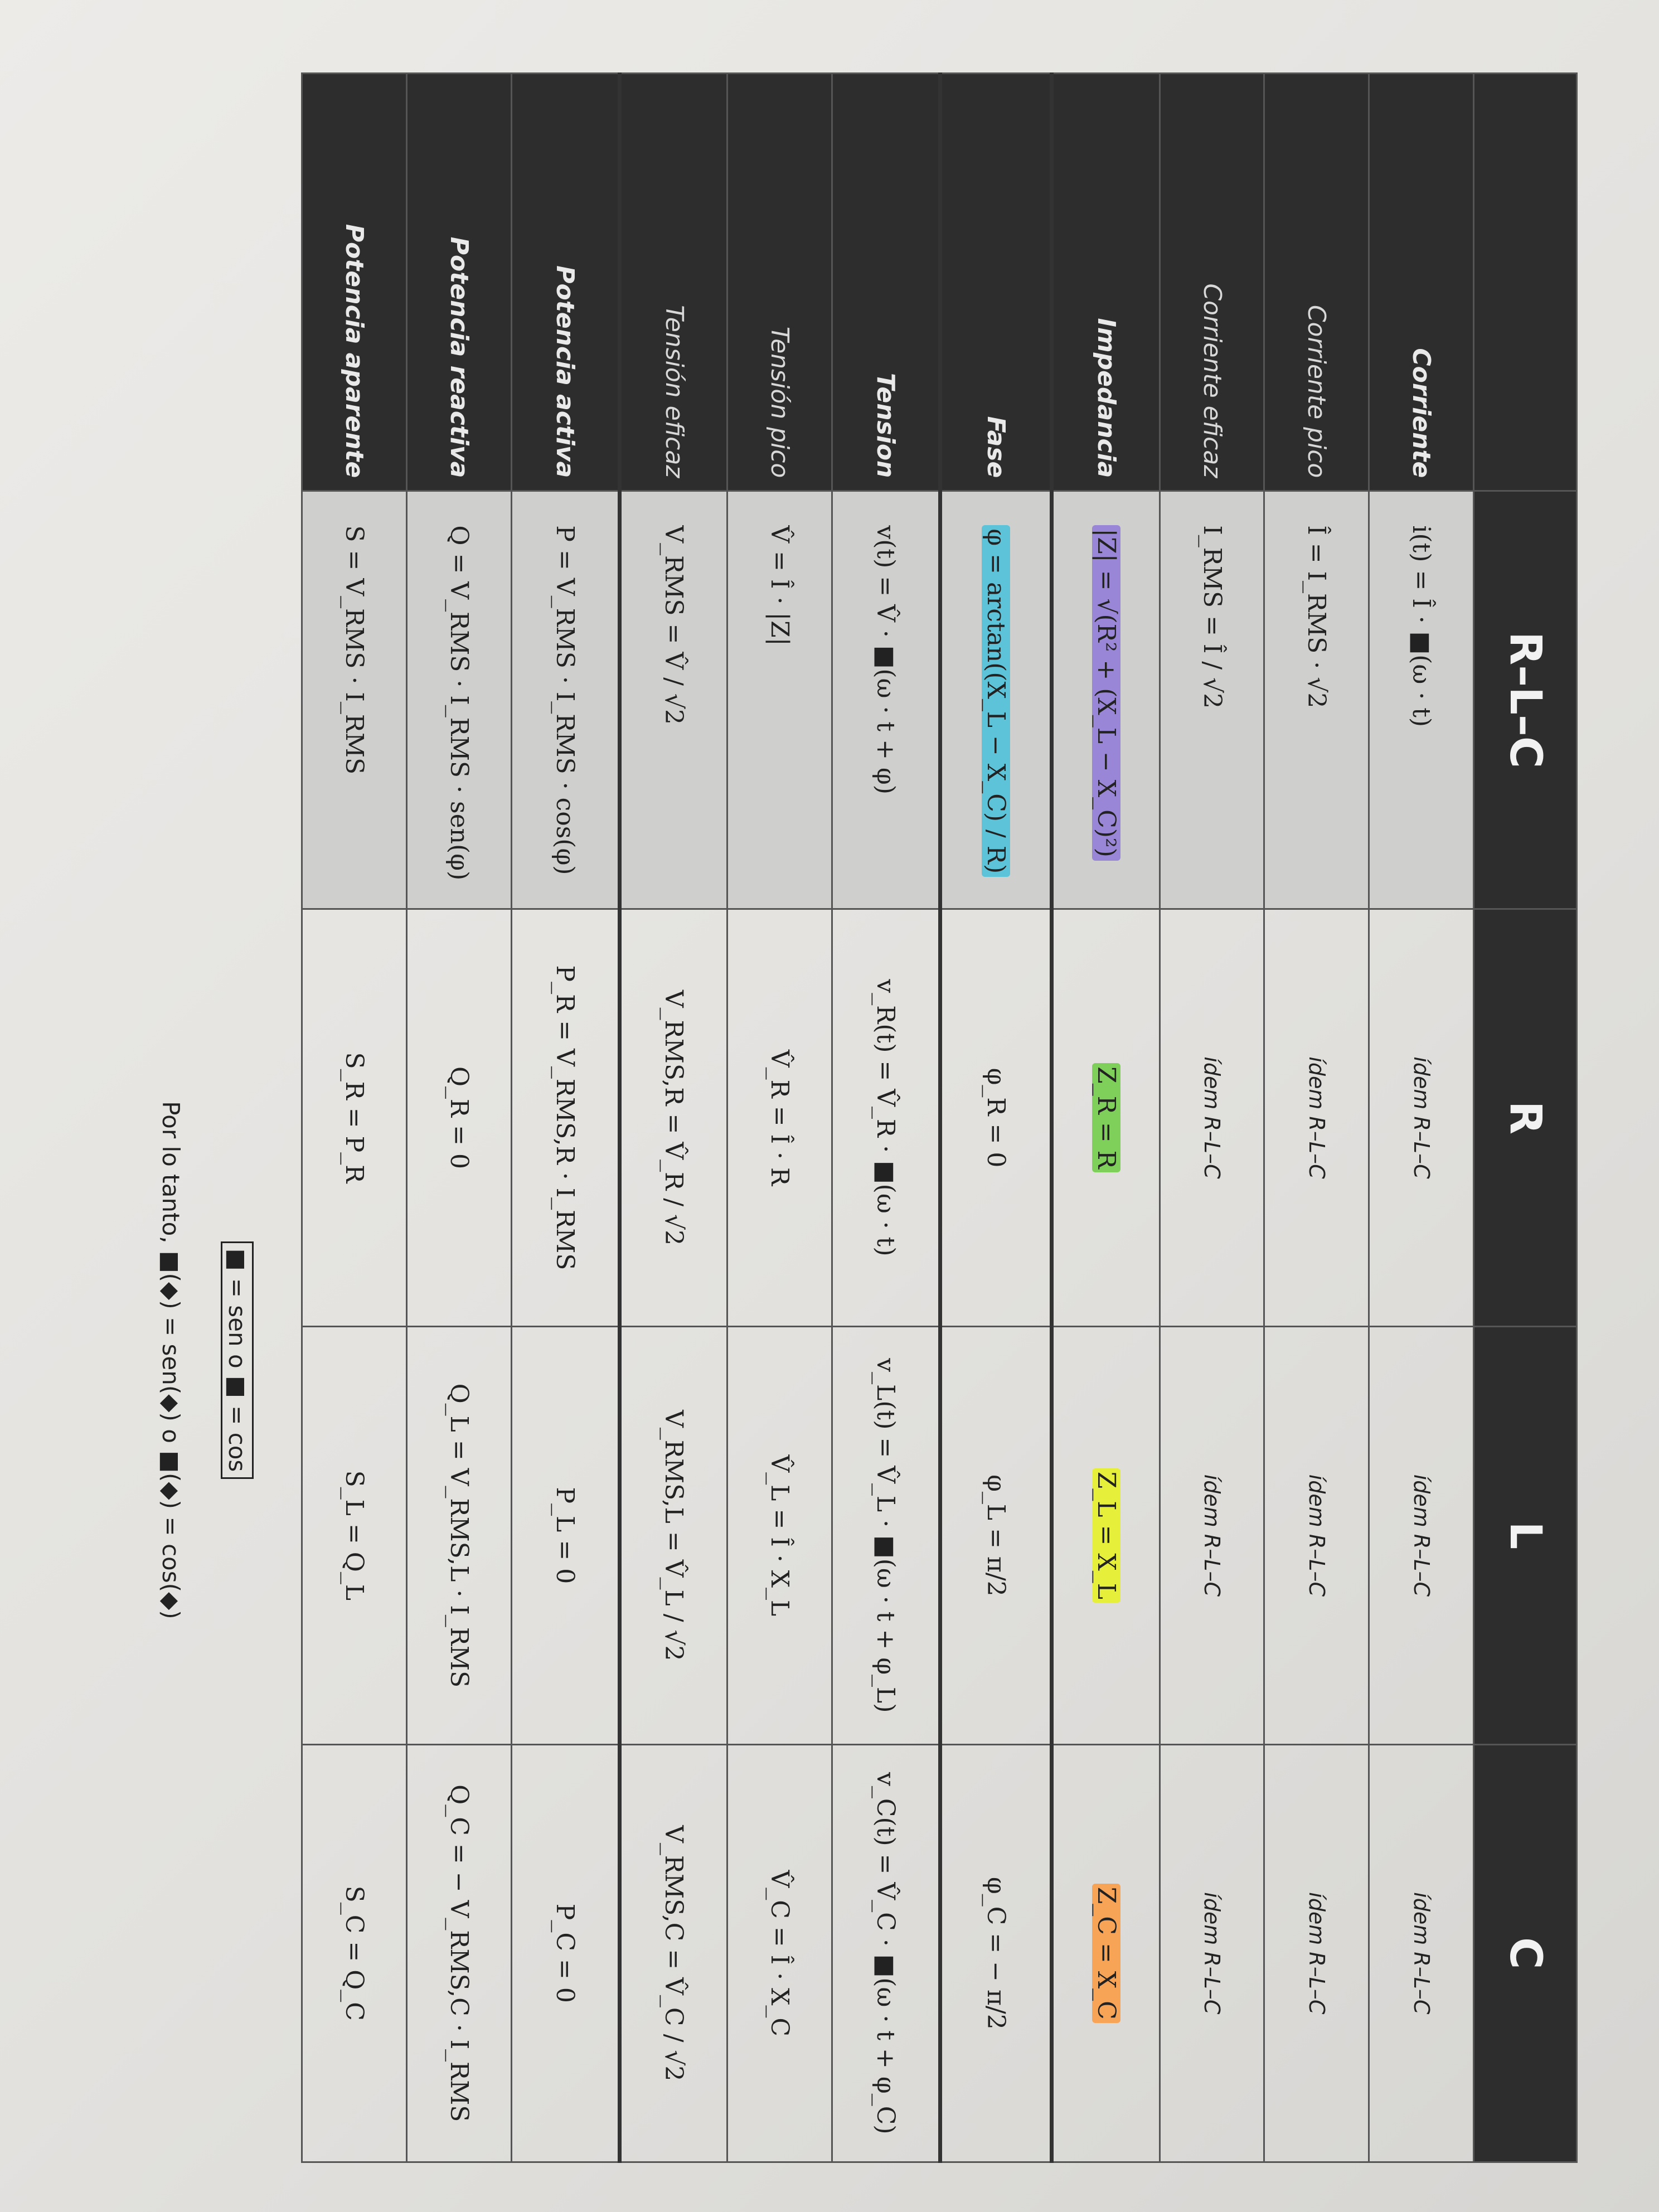  I want to click on cell-l: V̂_L = Î · X_L, so click(779, 1536).